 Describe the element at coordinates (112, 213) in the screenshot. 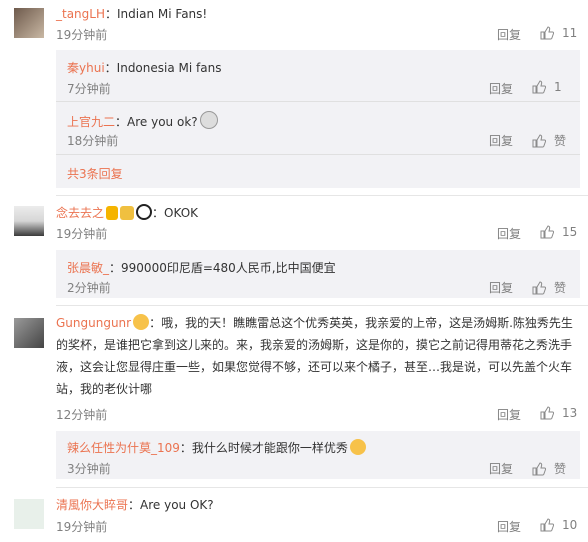

I see `vip-badge-icon` at that location.